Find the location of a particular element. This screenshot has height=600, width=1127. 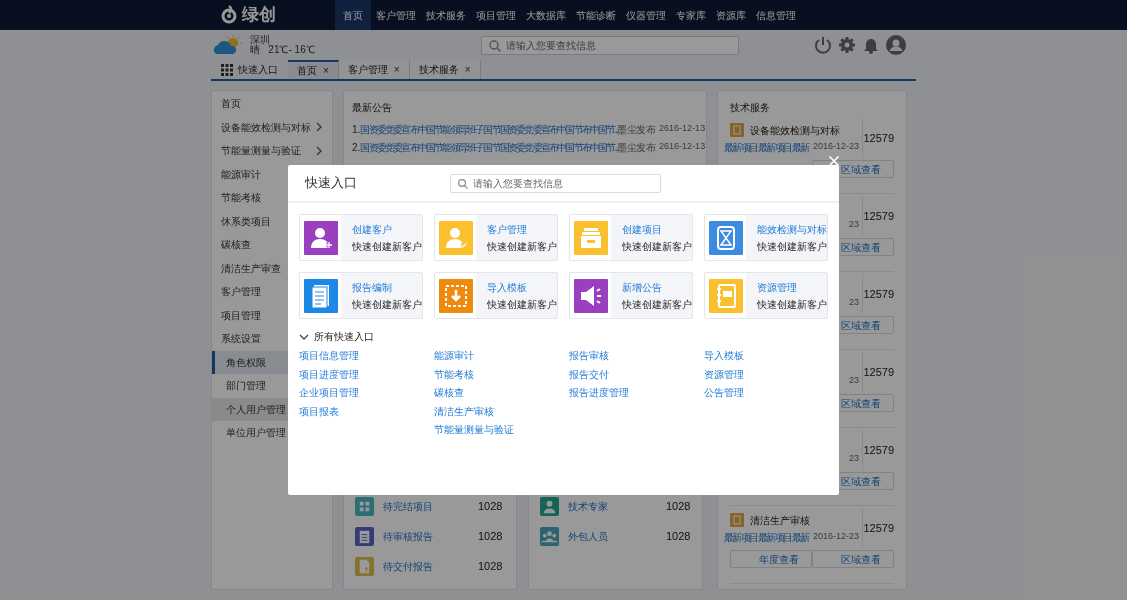

shortcut-link: 报告审核 is located at coordinates (631, 356).